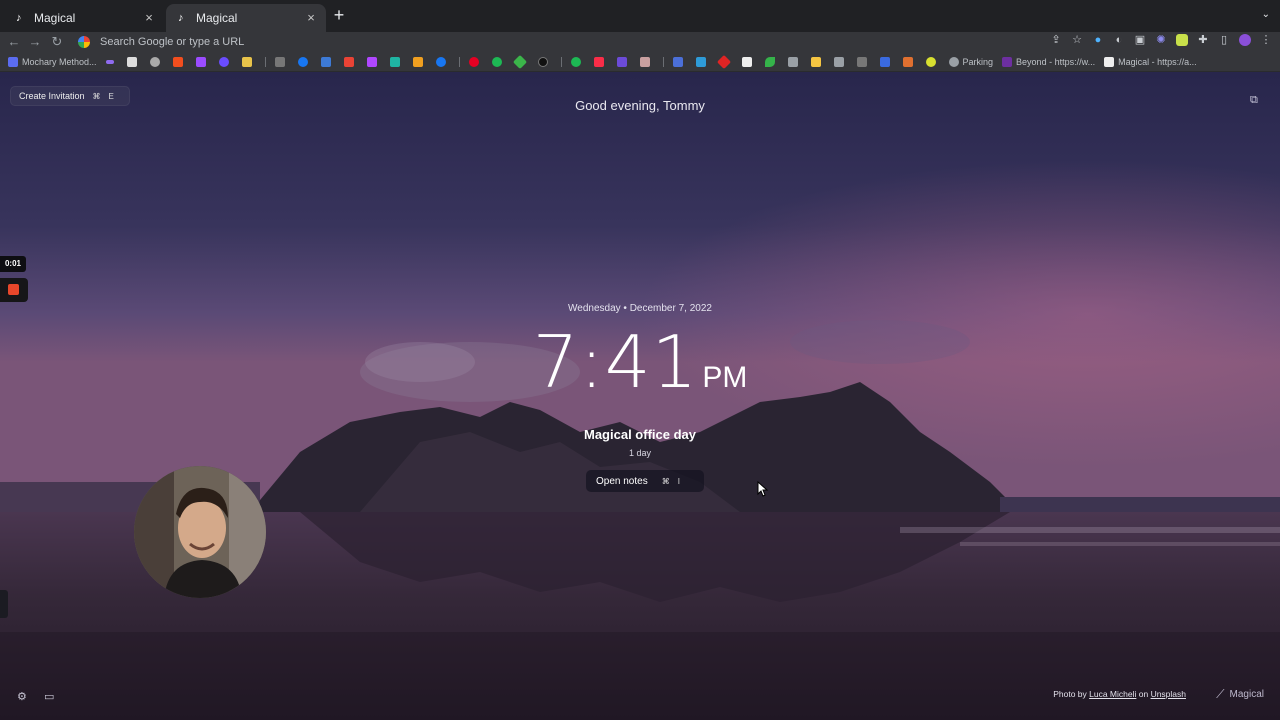 This screenshot has height=720, width=1280. Describe the element at coordinates (840, 61) in the screenshot. I see `bookmark-folder2` at that location.